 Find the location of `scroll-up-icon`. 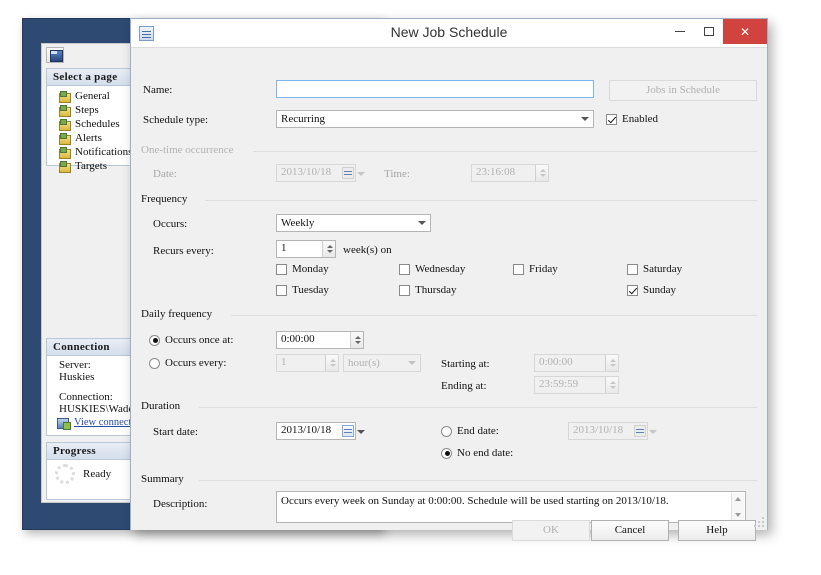

scroll-up-icon is located at coordinates (738, 499).